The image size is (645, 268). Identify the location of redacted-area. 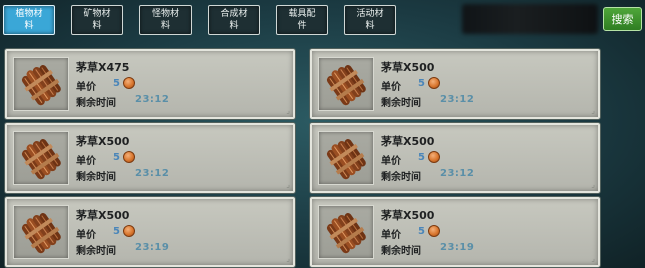
(530, 19).